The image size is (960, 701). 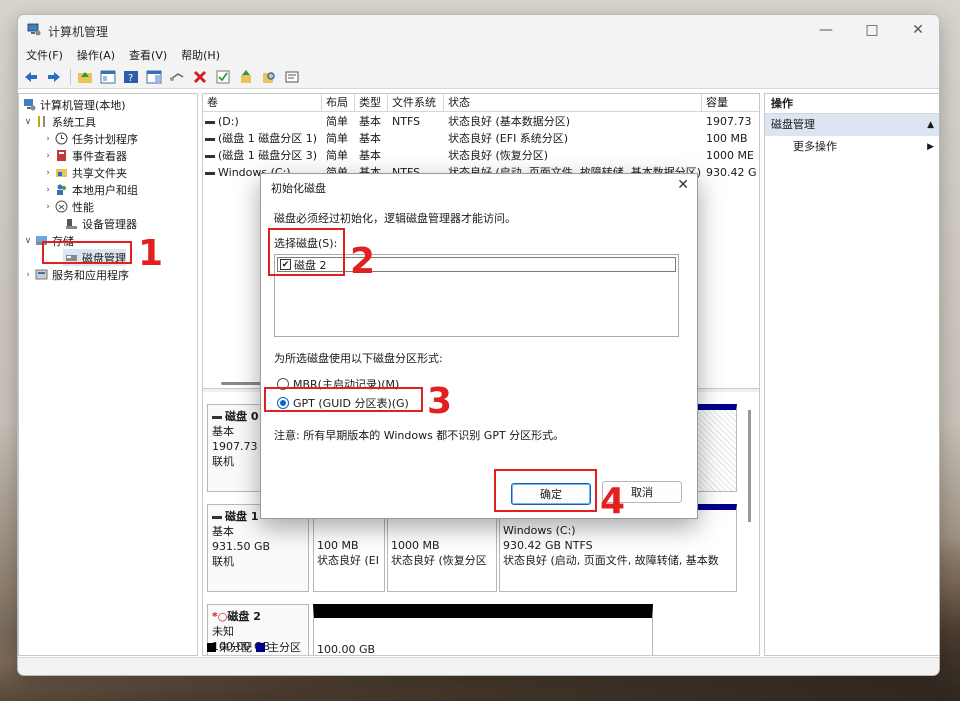 What do you see at coordinates (749, 466) in the screenshot?
I see `vertical-scrollbar-thumb` at bounding box center [749, 466].